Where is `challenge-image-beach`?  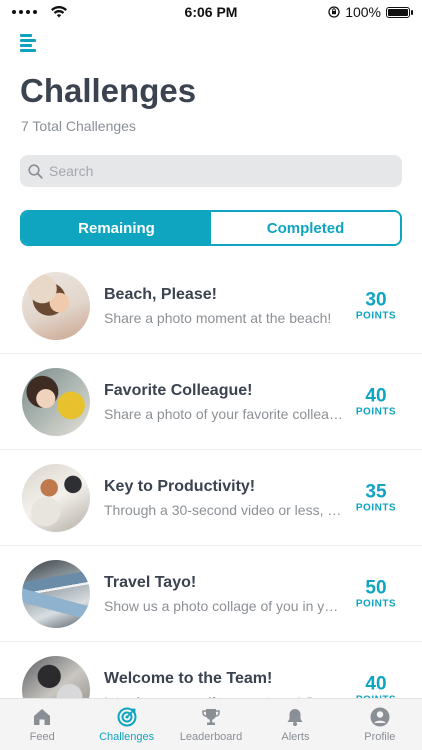 challenge-image-beach is located at coordinates (56, 305).